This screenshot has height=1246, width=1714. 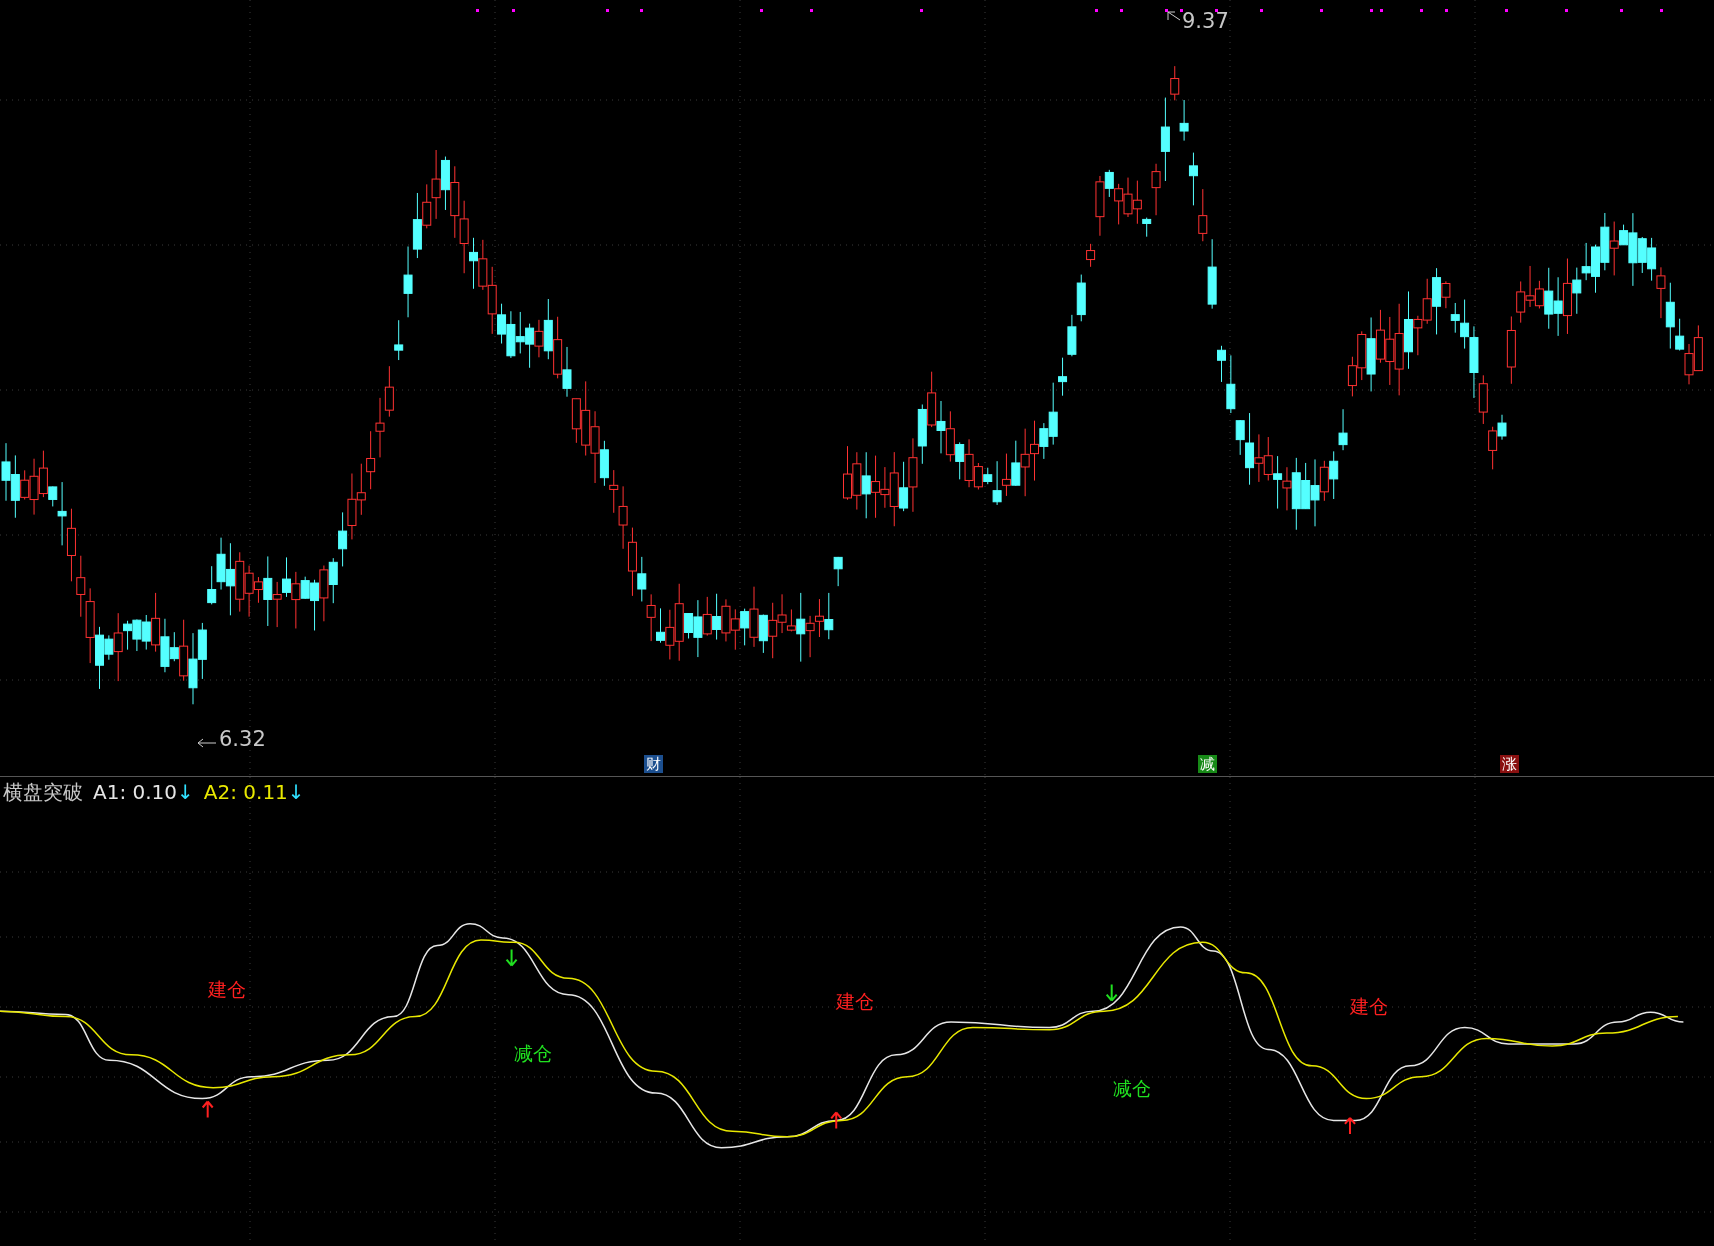 I want to click on high-price-label: 9.37, so click(x=1205, y=21).